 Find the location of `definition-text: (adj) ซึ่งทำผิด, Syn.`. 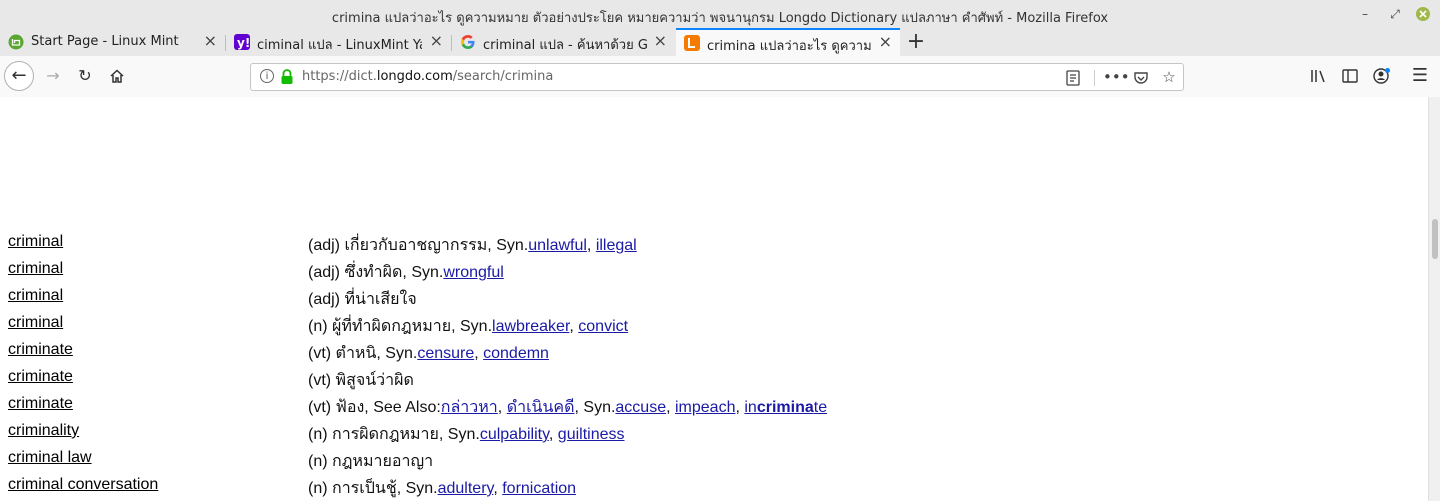

definition-text: (adj) ซึ่งทำผิด, Syn. is located at coordinates (376, 272).